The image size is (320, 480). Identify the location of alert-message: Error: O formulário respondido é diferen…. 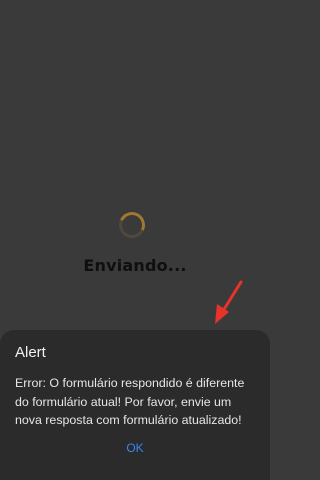
(130, 401).